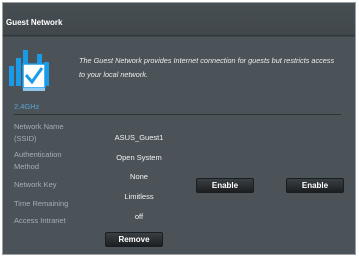  I want to click on label-network-key: Network Key, so click(35, 184).